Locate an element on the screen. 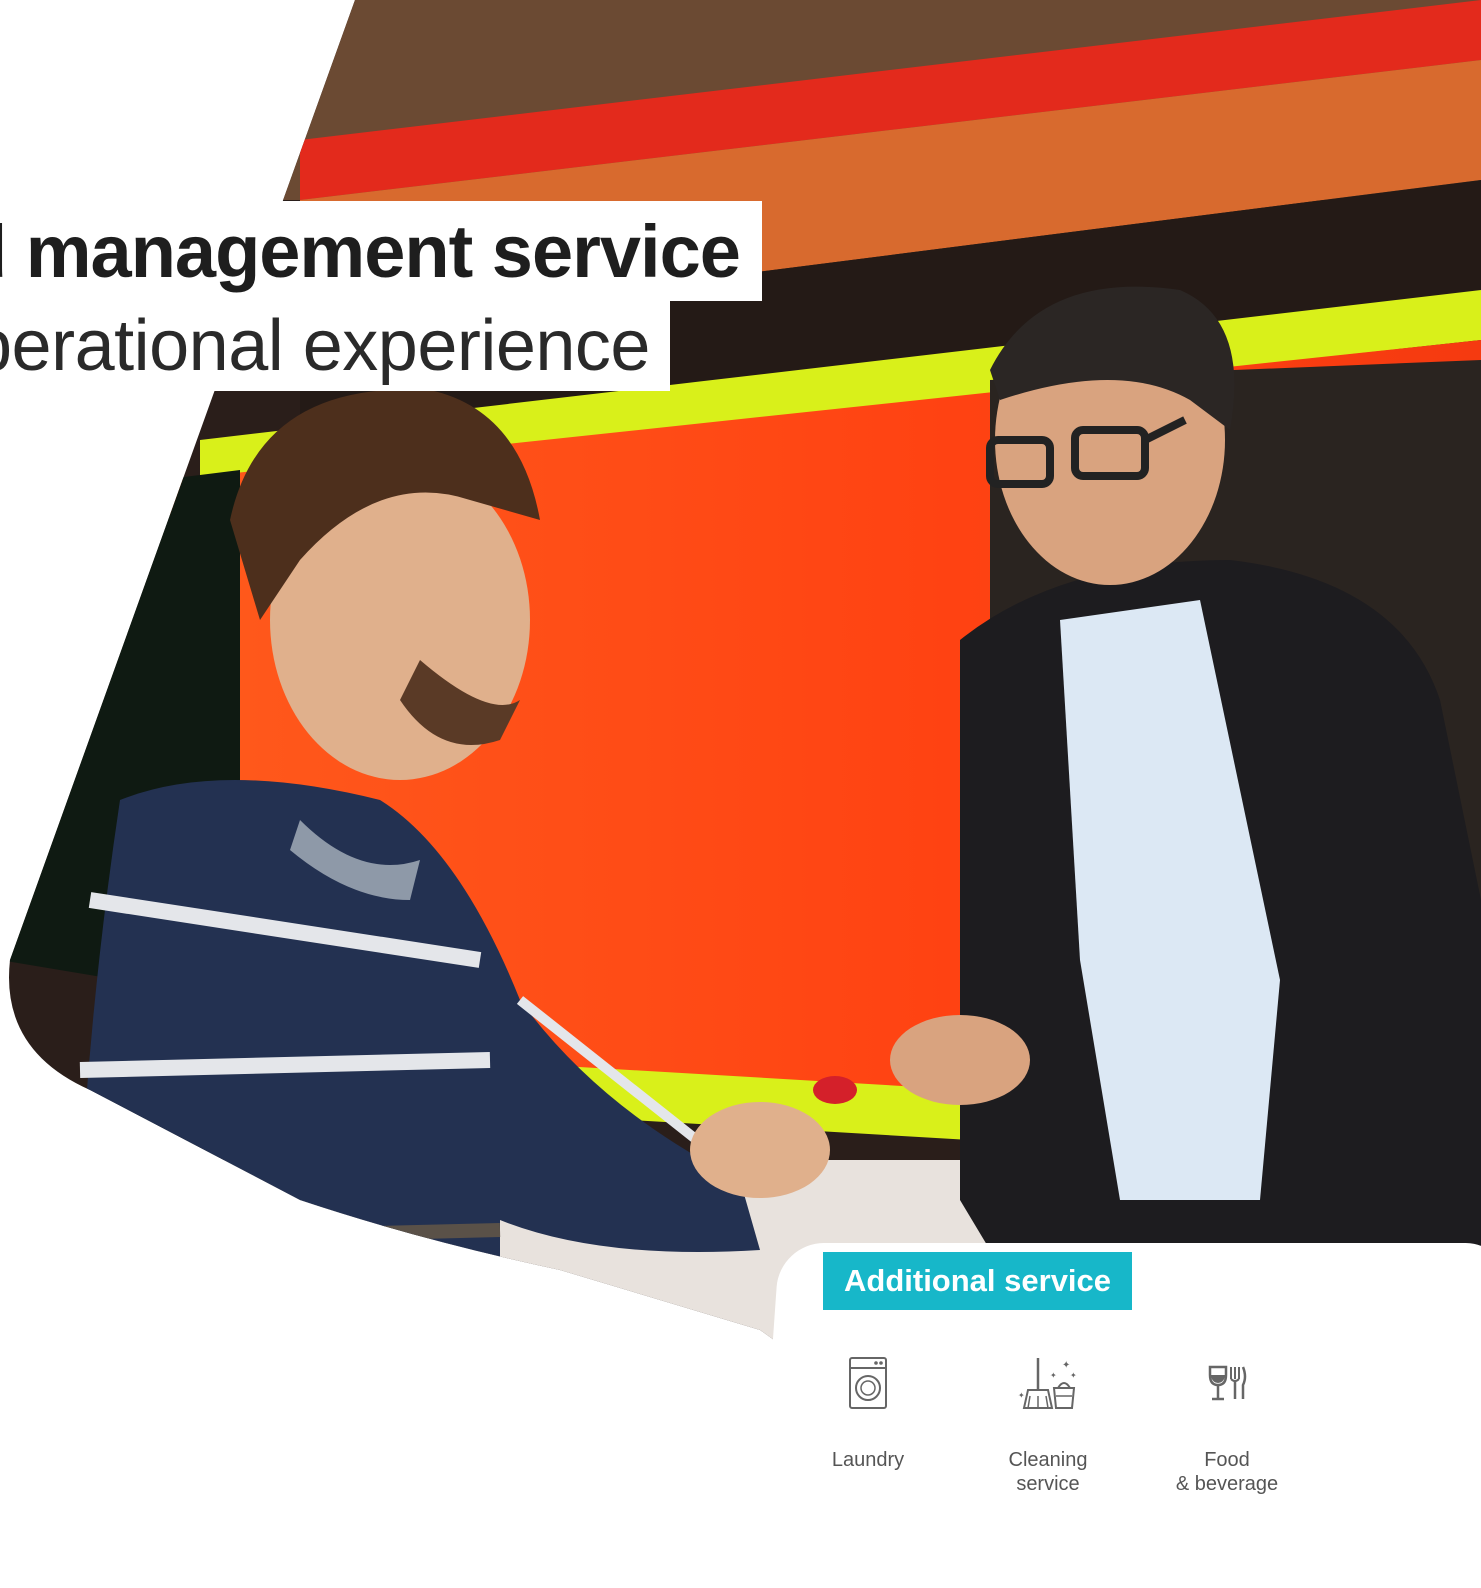 This screenshot has width=1481, height=1588. additional-service-heading: Additional service is located at coordinates (978, 1280).